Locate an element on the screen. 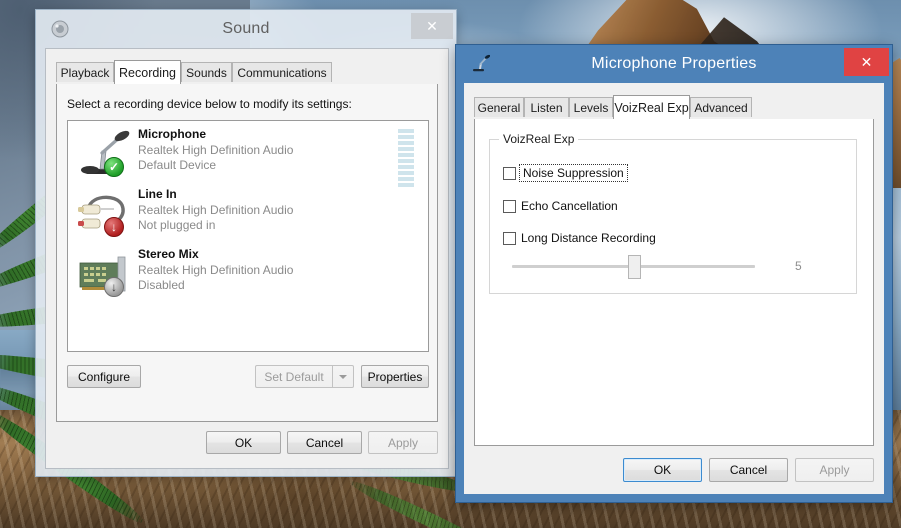 The width and height of the screenshot is (901, 528). device-name: Microphone is located at coordinates (172, 134).